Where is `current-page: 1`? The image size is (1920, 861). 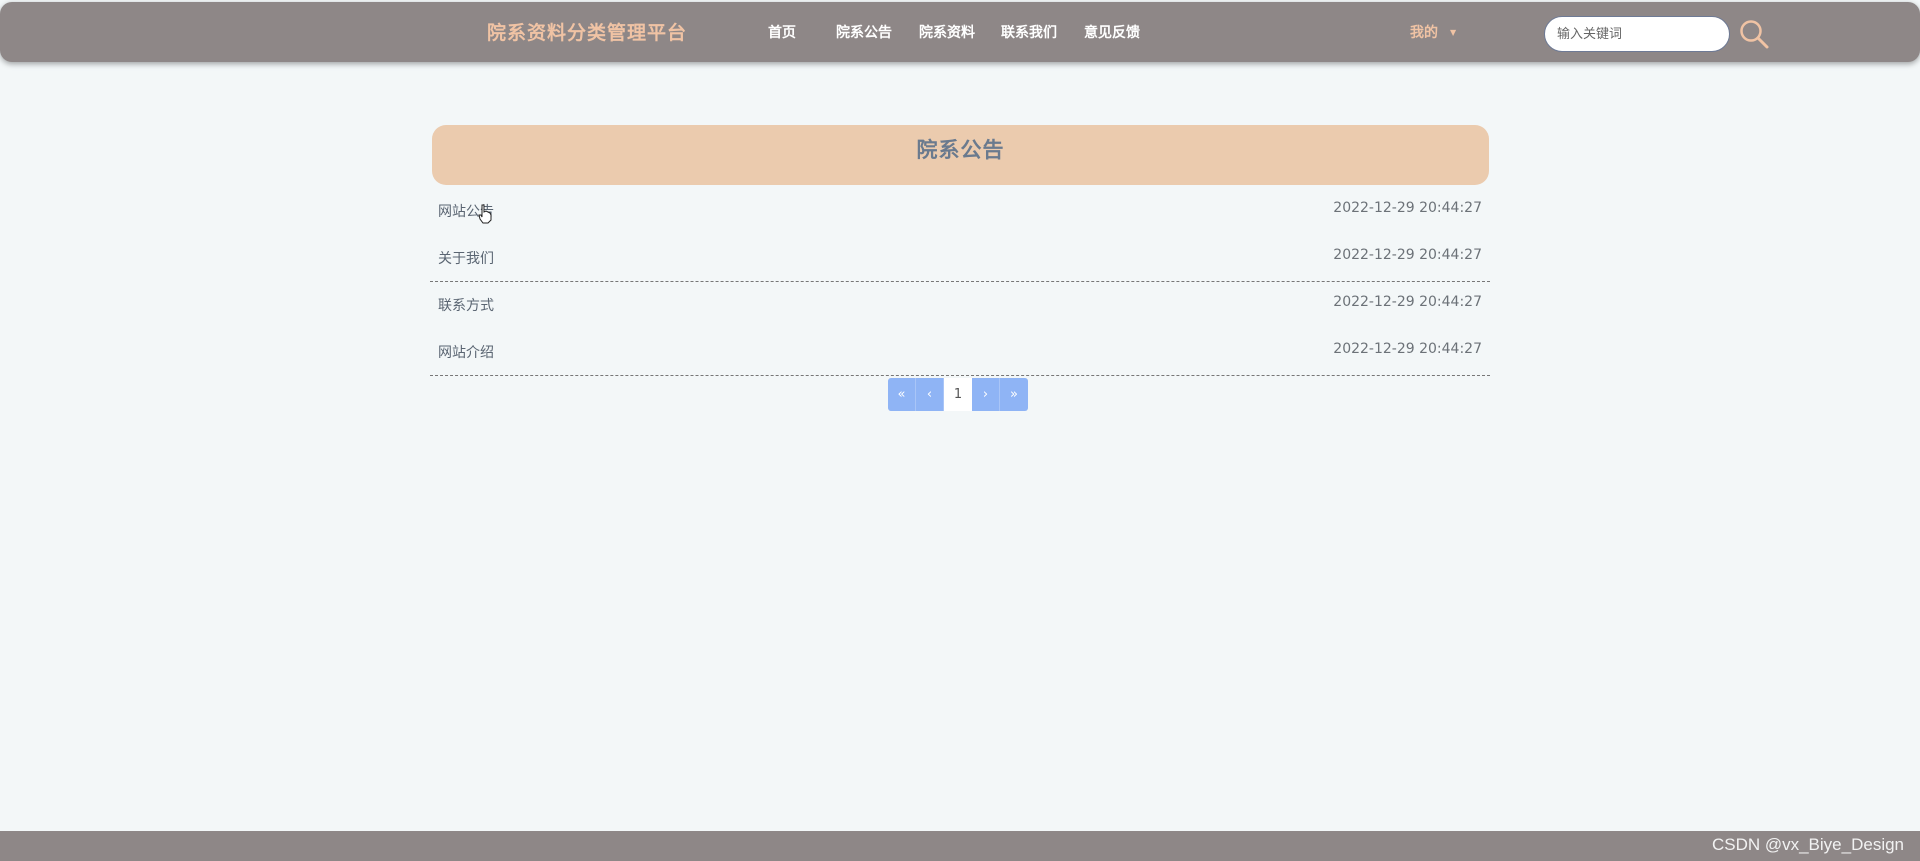
current-page: 1 is located at coordinates (958, 394).